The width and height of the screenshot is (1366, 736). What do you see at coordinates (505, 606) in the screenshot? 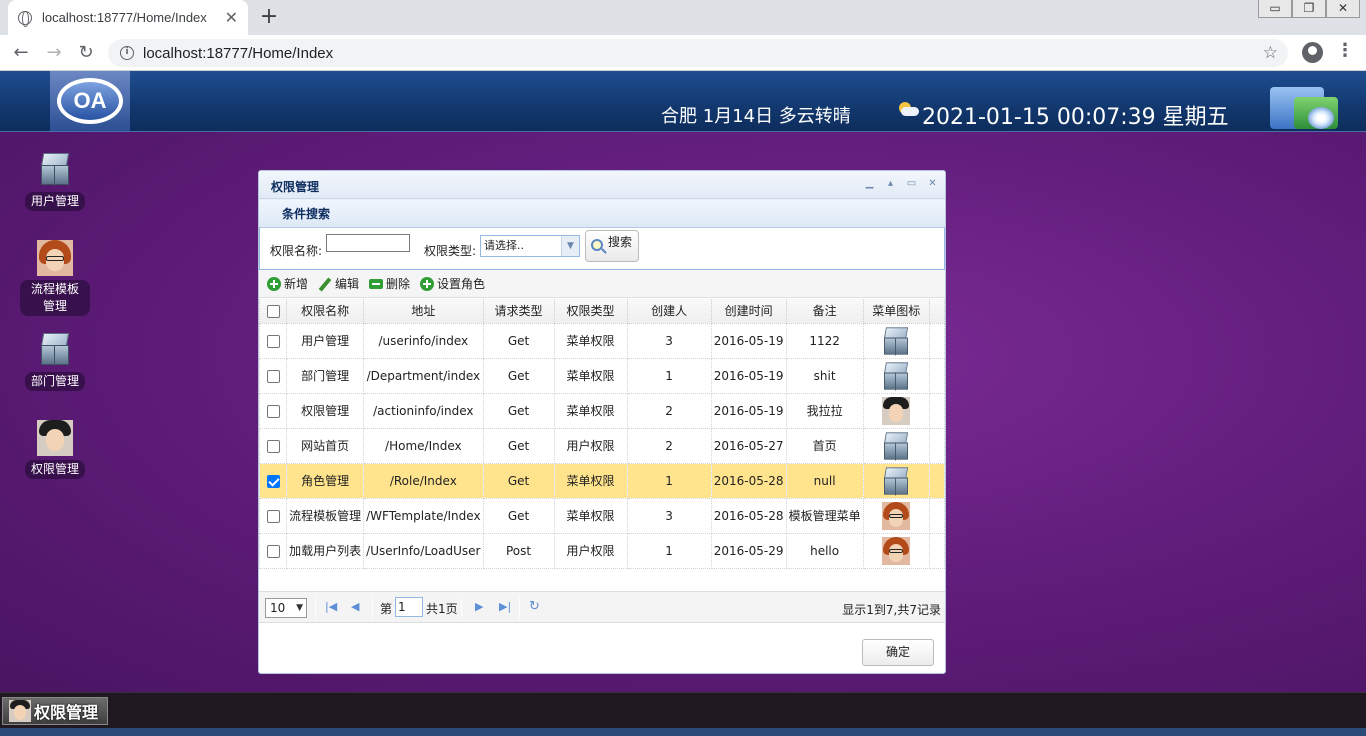
I see `last-page-icon: ▶|` at bounding box center [505, 606].